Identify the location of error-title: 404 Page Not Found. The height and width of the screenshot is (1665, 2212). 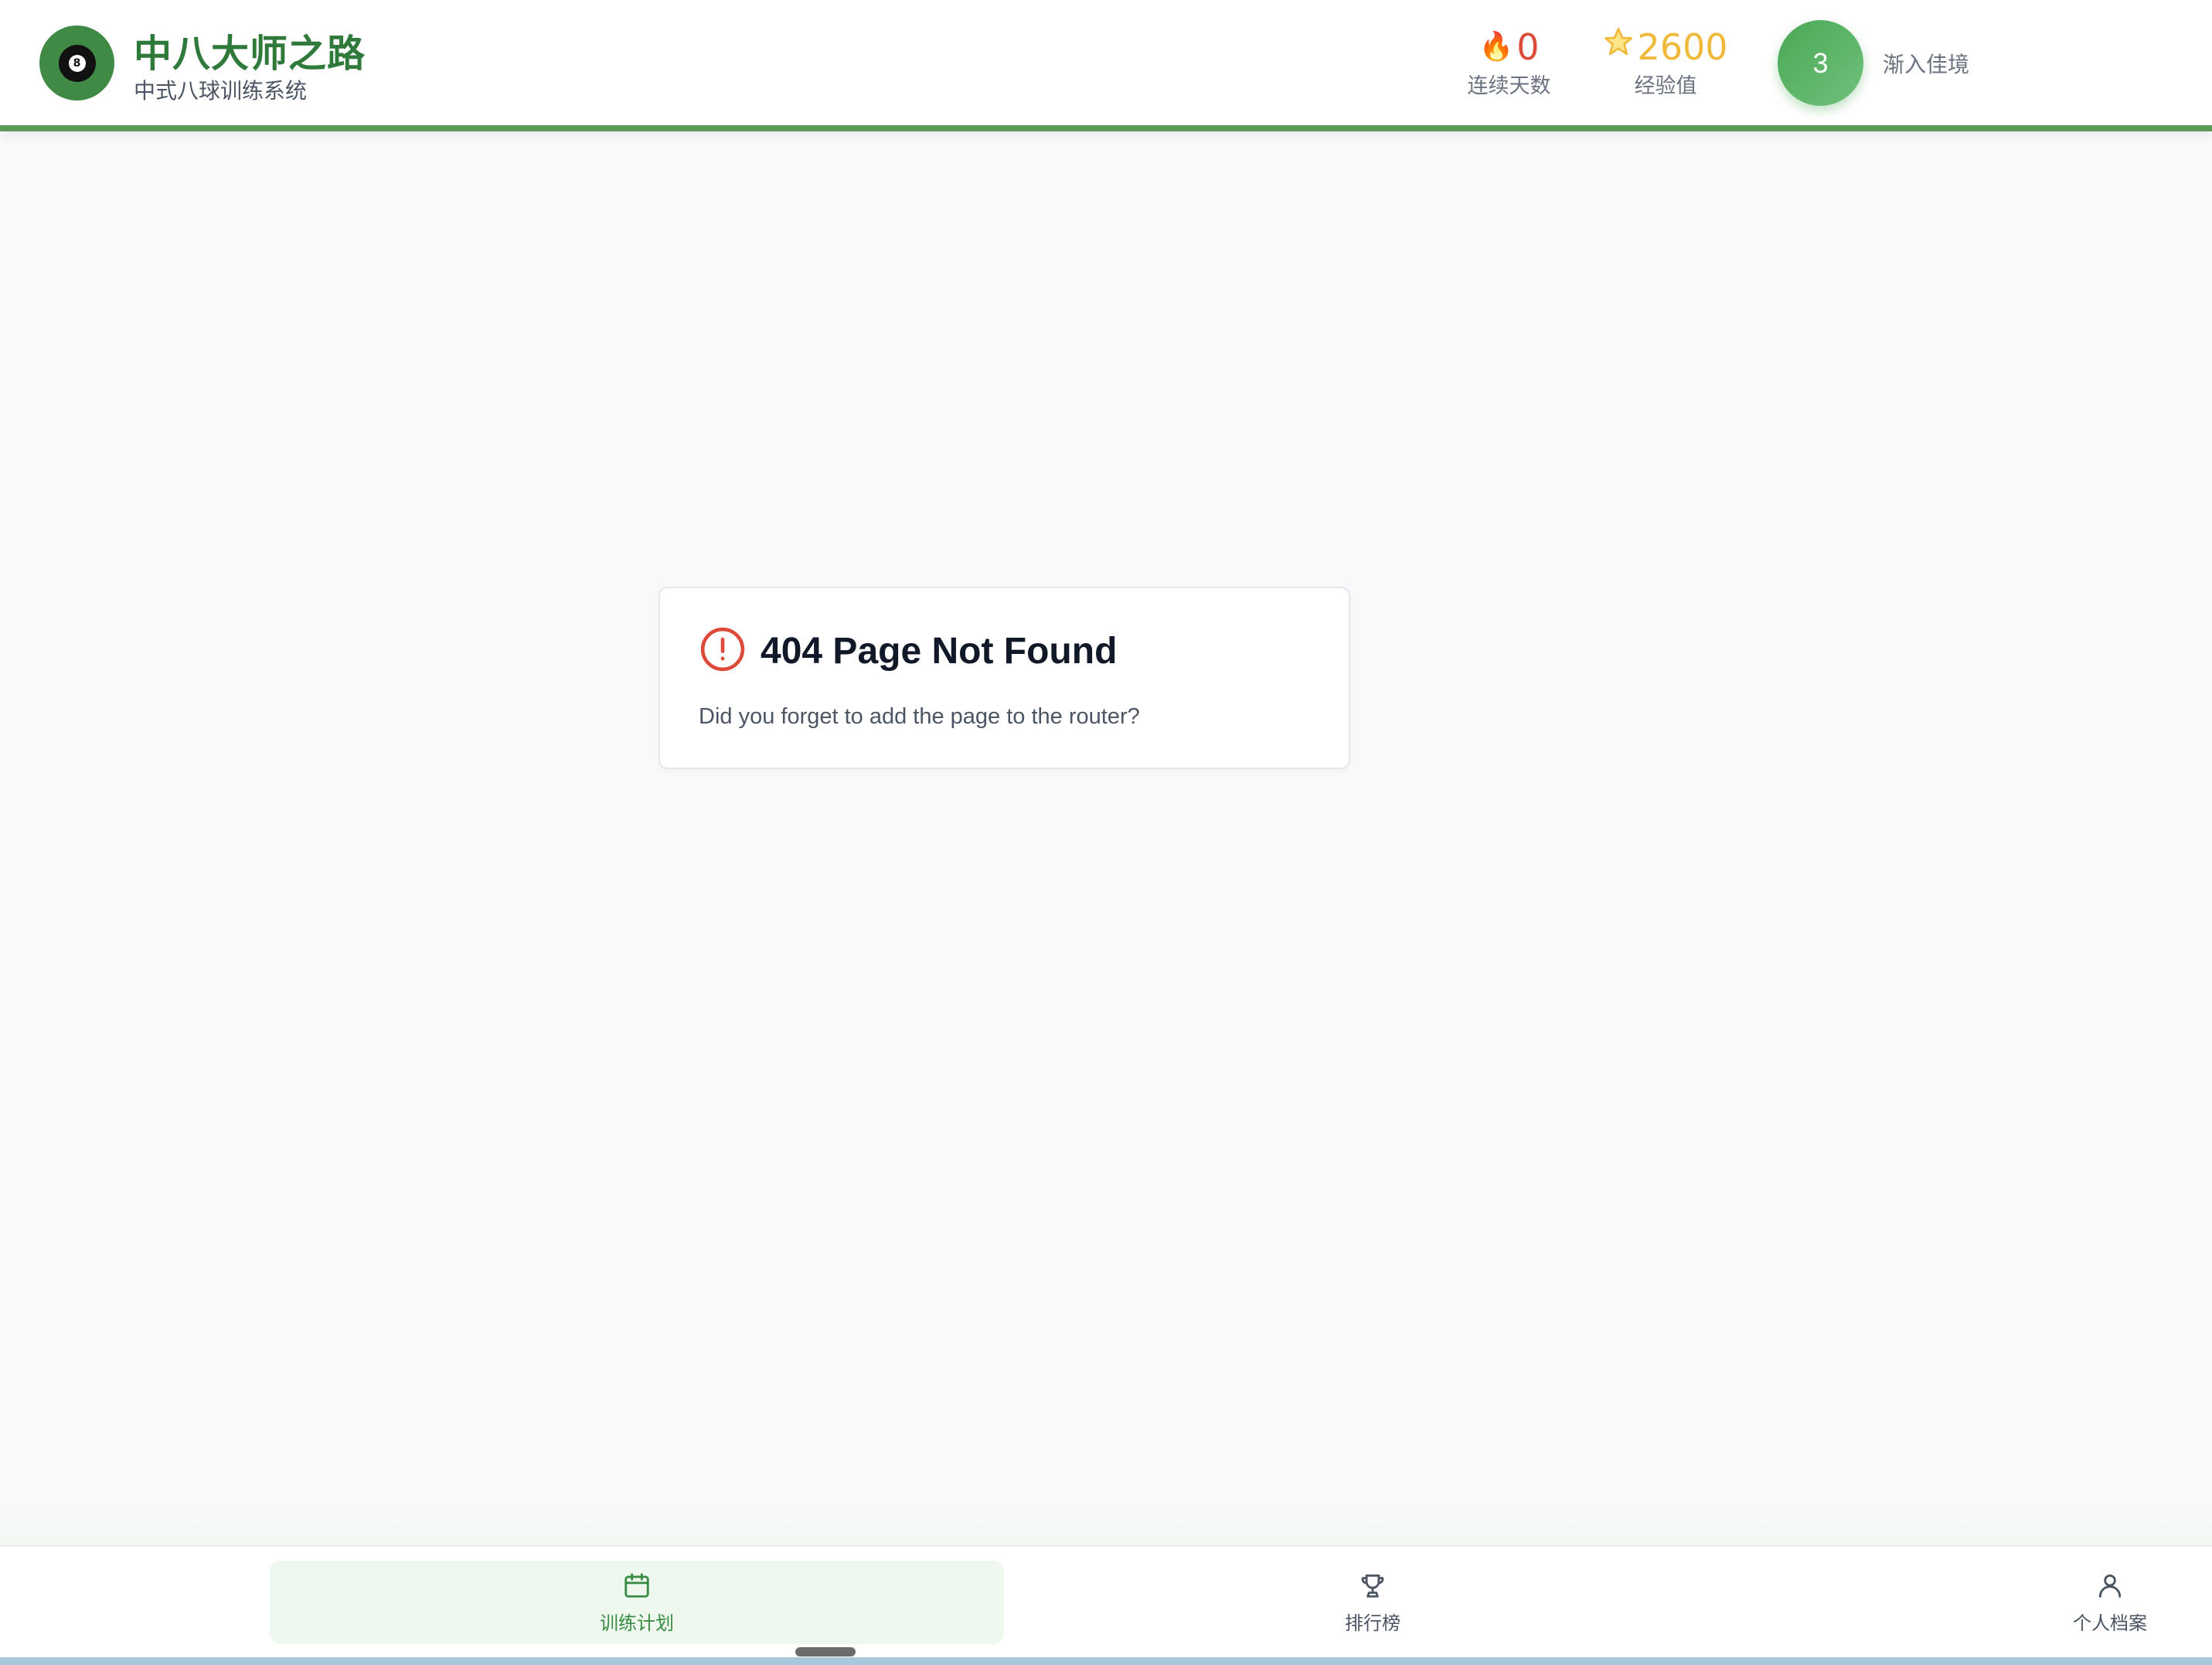
(939, 651).